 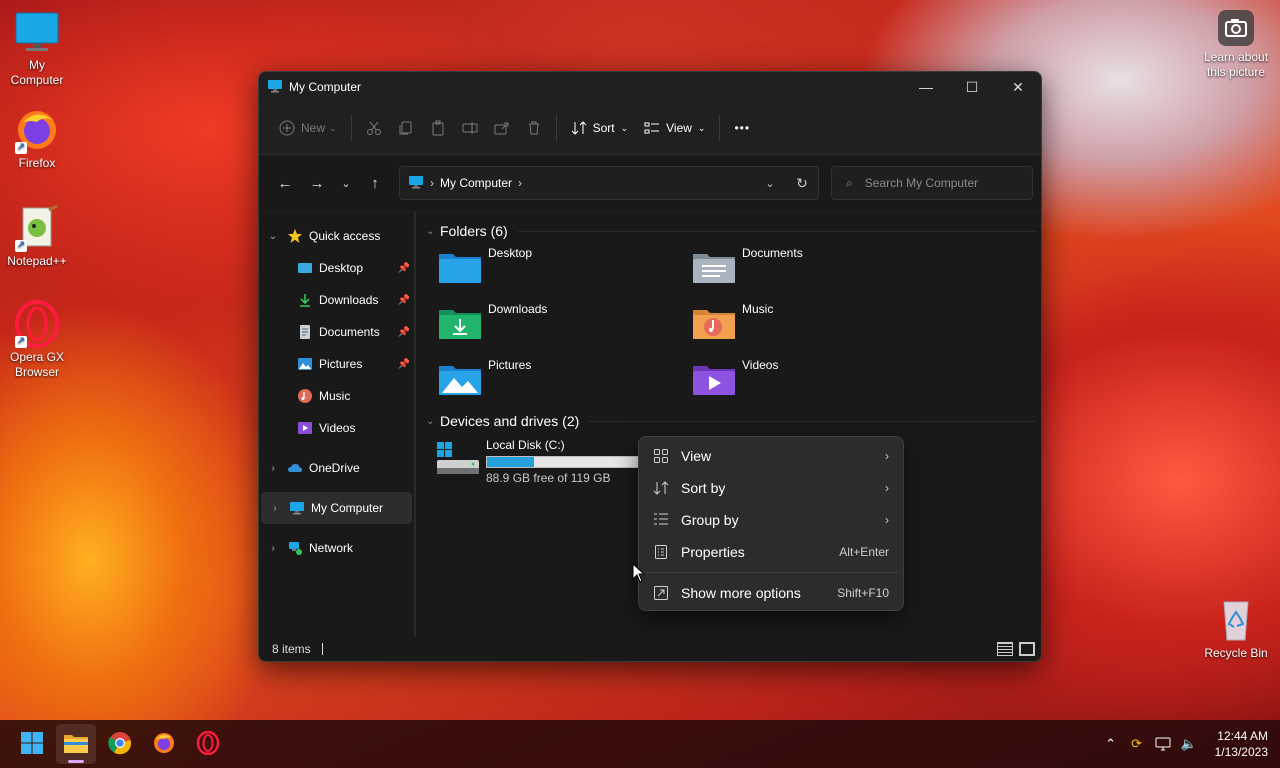 I want to click on network-monitor-icon, so click(x=1163, y=744).